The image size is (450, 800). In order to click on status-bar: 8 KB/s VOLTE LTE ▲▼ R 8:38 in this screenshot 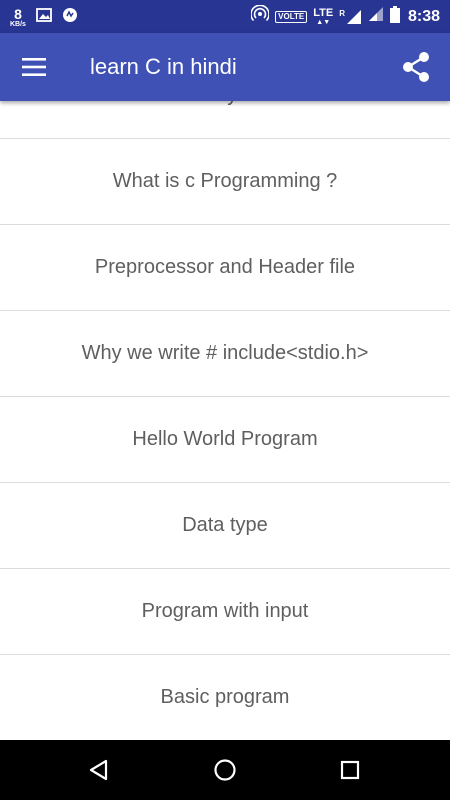, I will do `click(225, 16)`.